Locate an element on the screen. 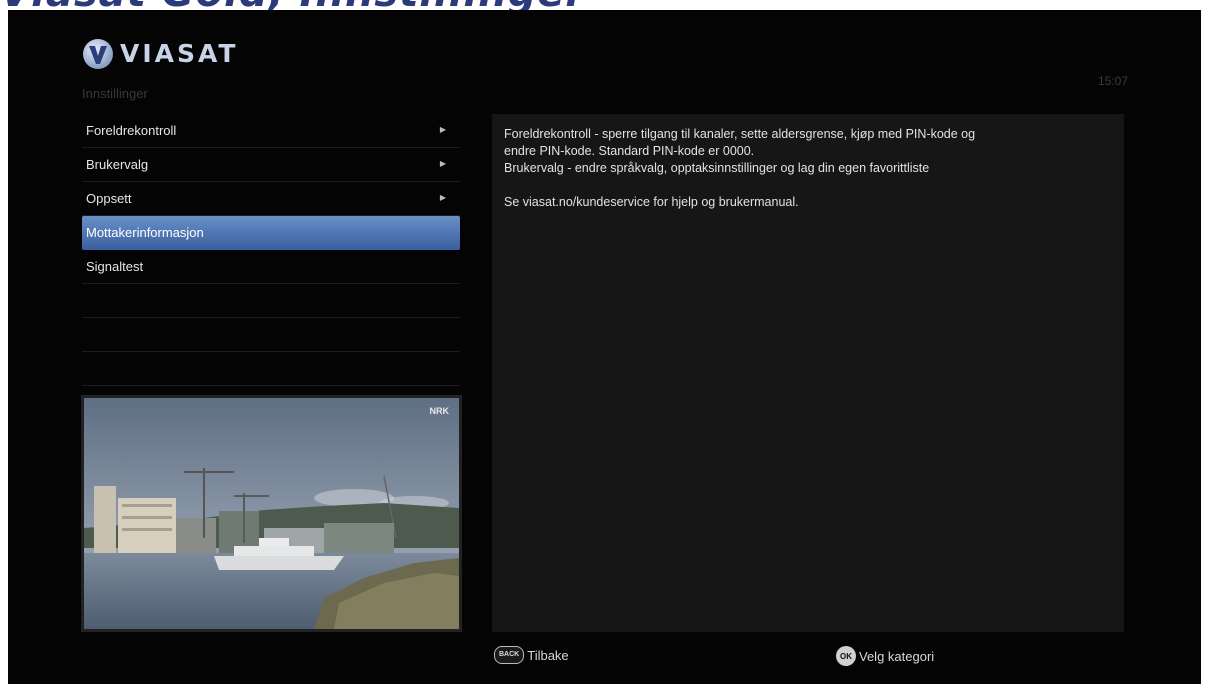 This screenshot has width=1208, height=684. footer-hints: BACK Tilbake OK Velg kategori is located at coordinates (604, 658).